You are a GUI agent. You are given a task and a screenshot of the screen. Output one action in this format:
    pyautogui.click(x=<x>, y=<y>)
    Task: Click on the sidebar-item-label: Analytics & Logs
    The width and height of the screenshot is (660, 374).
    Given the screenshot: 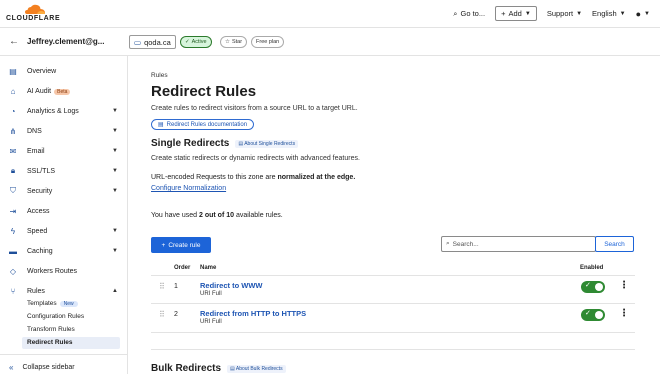 What is the action you would take?
    pyautogui.click(x=53, y=111)
    